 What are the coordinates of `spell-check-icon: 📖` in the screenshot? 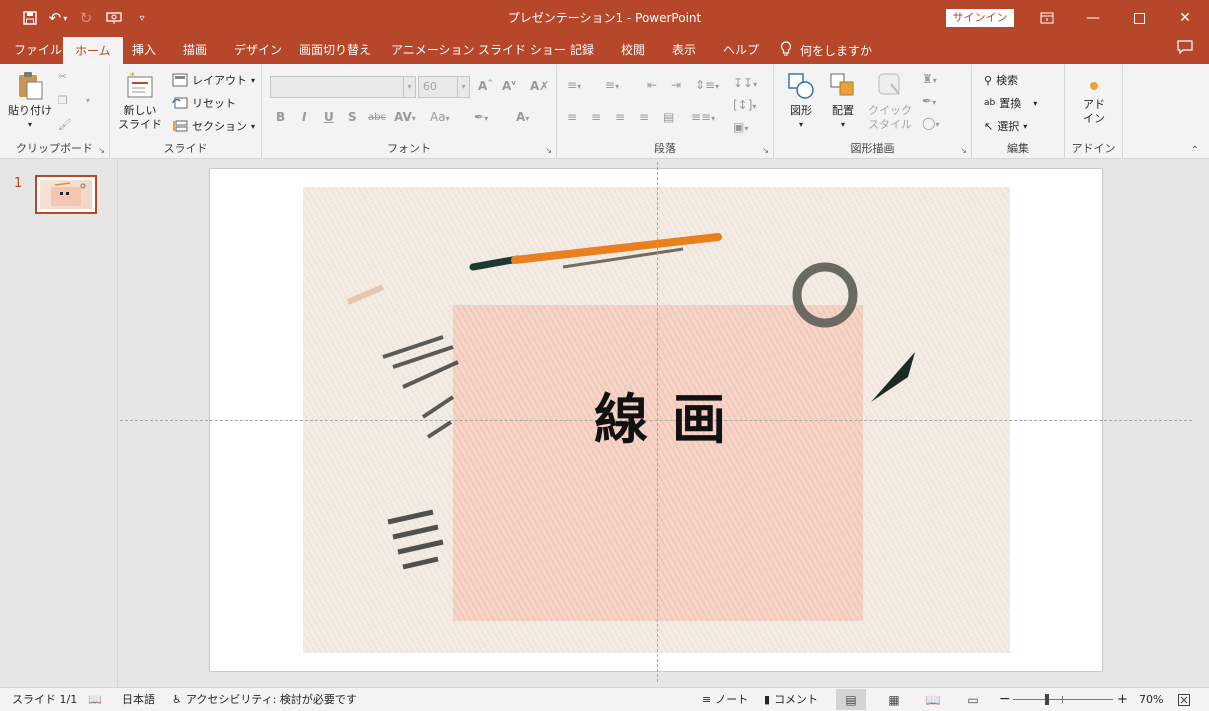 It's located at (95, 699).